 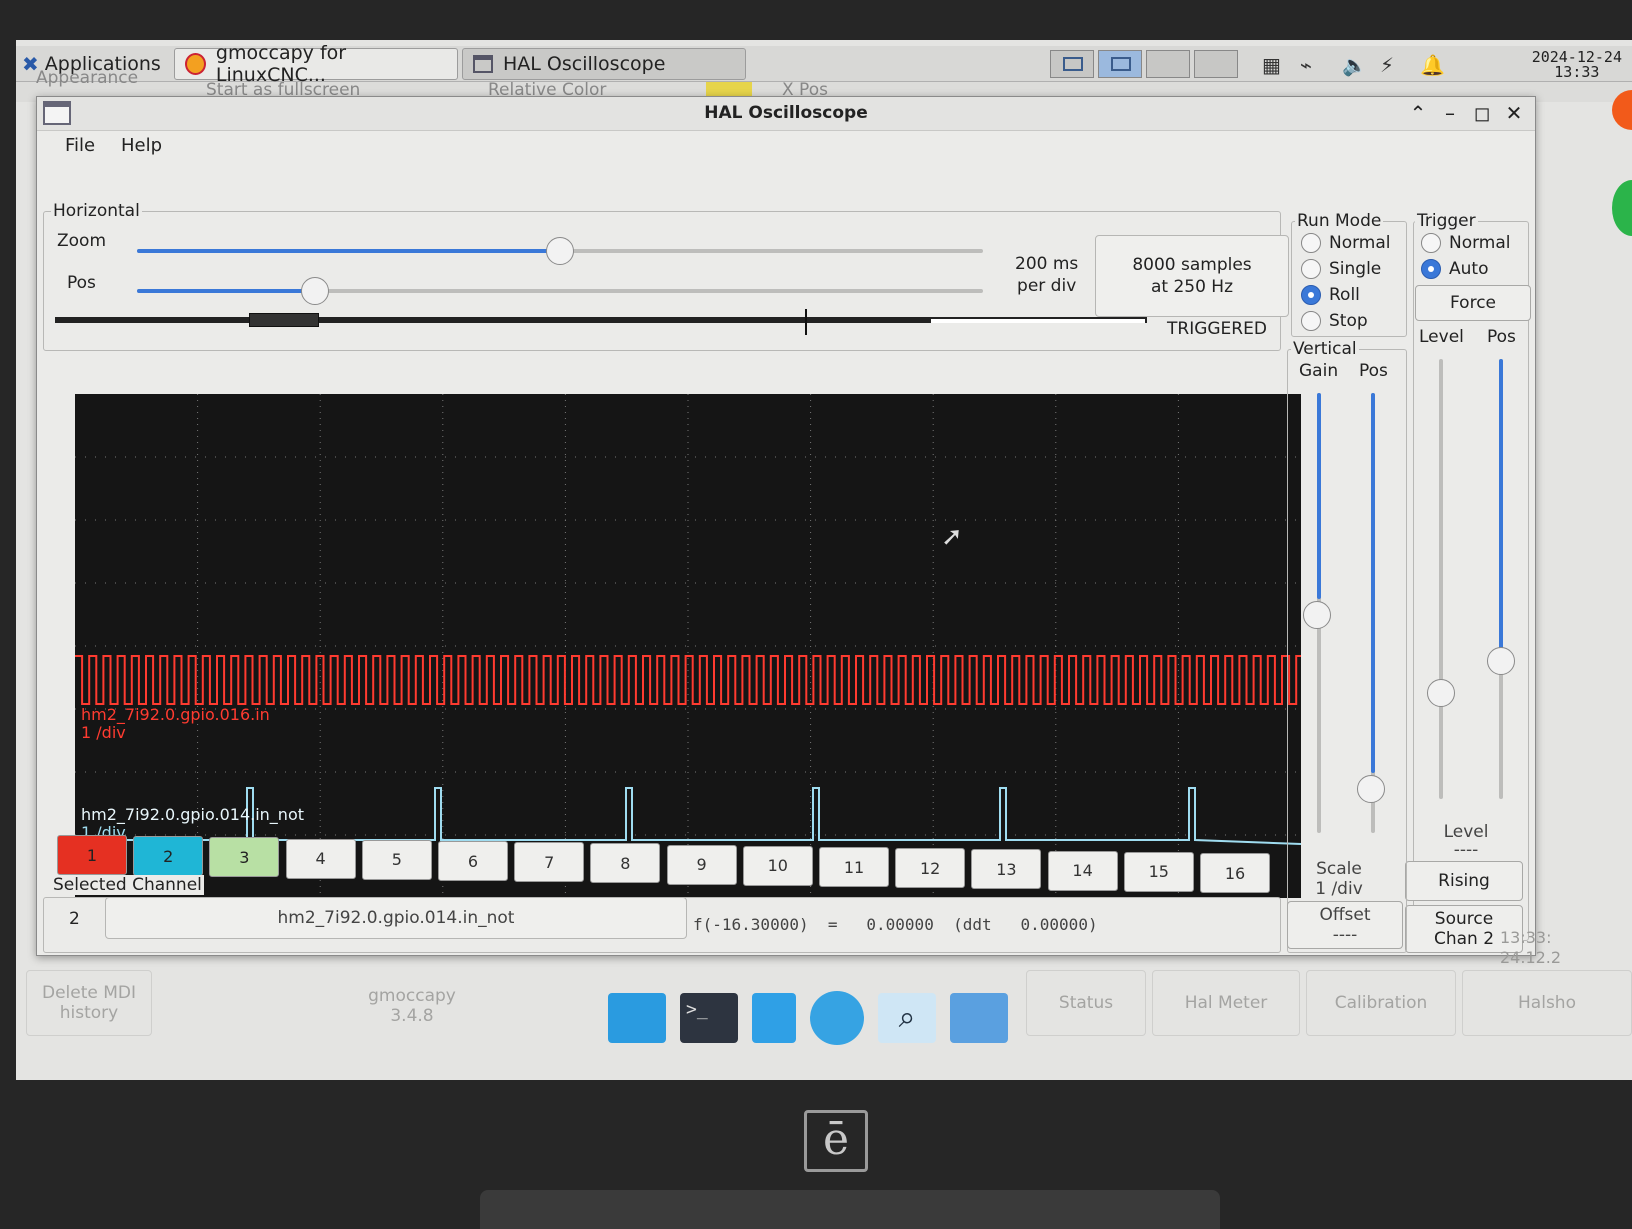 I want to click on trigger-pos-label: Pos, so click(x=1501, y=337).